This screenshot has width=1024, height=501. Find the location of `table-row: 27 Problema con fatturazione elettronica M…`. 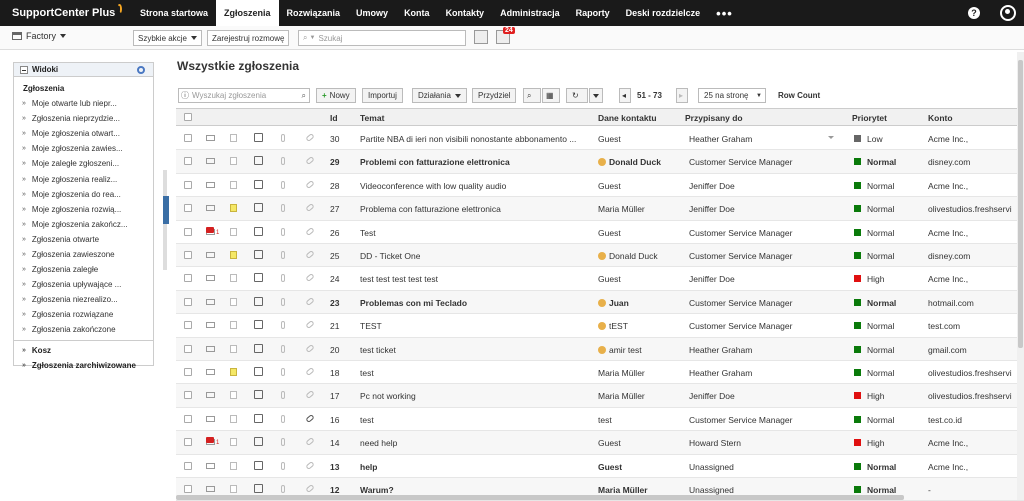

table-row: 27 Problema con fatturazione elettronica M… is located at coordinates (600, 209).